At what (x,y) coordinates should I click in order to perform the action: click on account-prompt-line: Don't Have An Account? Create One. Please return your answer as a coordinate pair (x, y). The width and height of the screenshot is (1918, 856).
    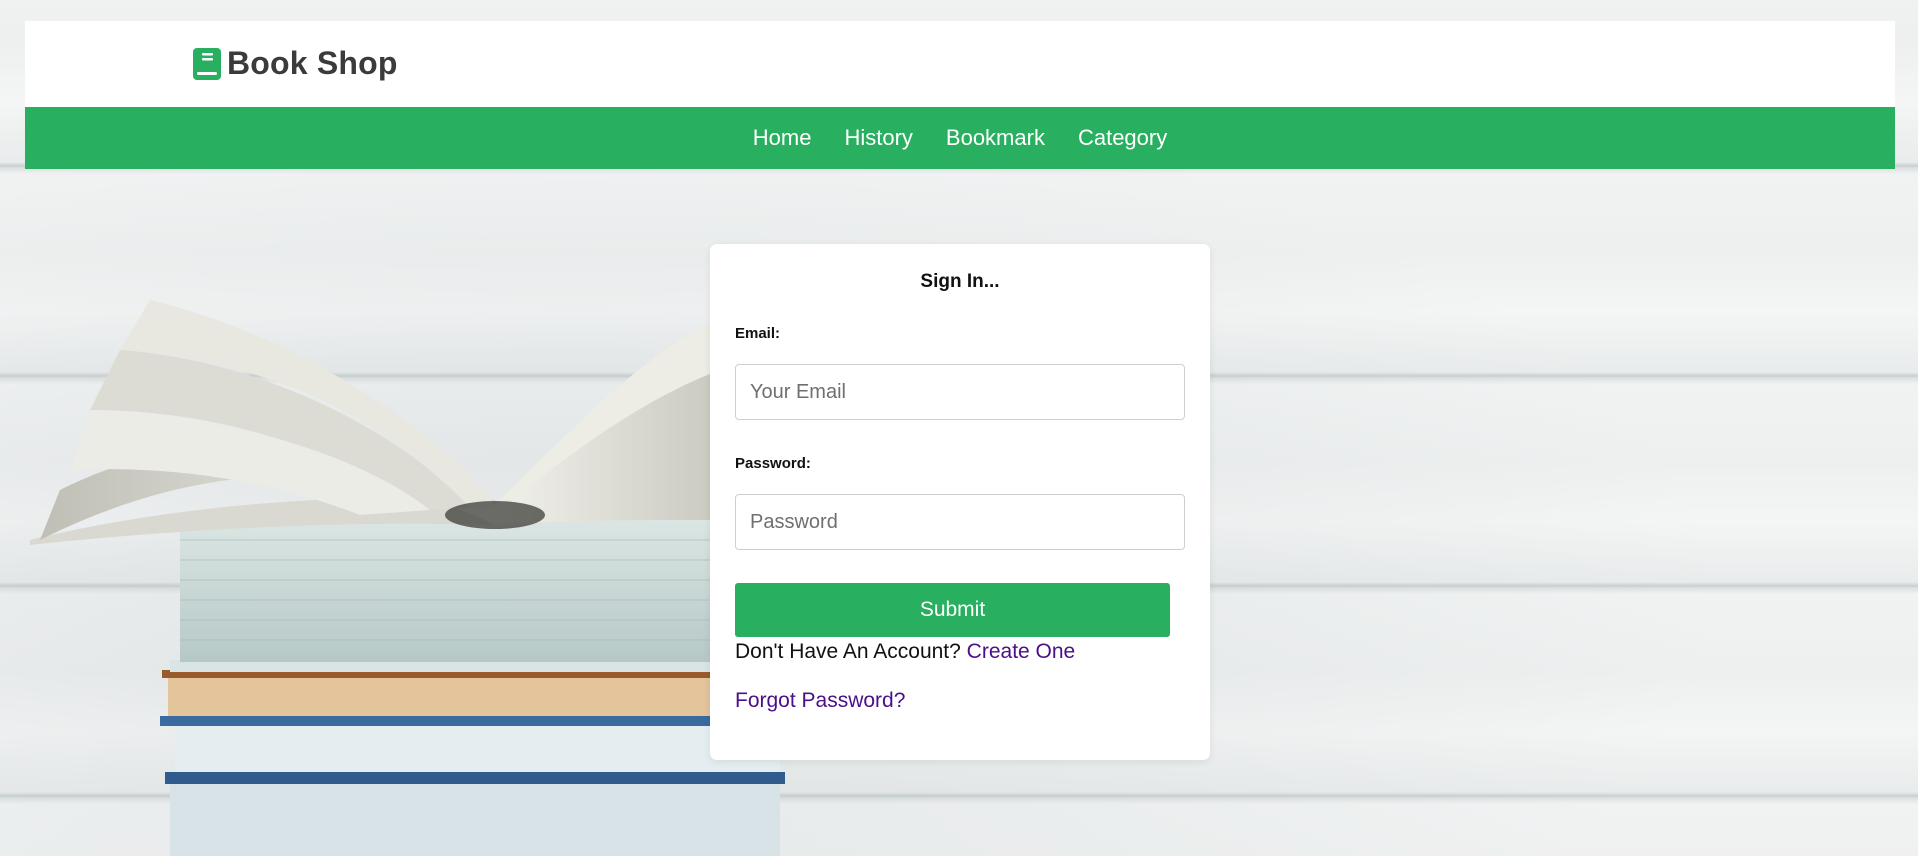
    Looking at the image, I should click on (905, 652).